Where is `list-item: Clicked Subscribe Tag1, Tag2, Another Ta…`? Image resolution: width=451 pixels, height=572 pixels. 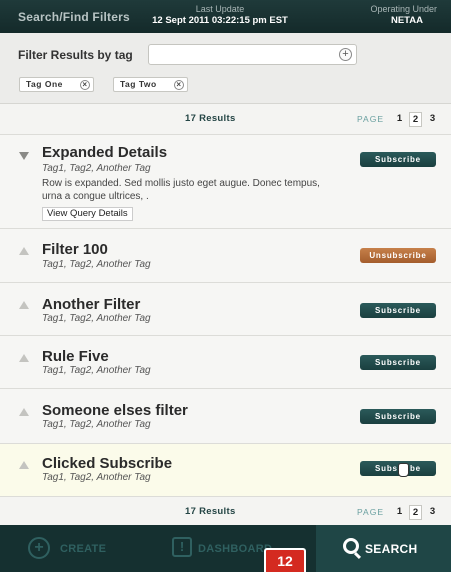
list-item: Clicked Subscribe Tag1, Tag2, Another Ta… is located at coordinates (225, 469).